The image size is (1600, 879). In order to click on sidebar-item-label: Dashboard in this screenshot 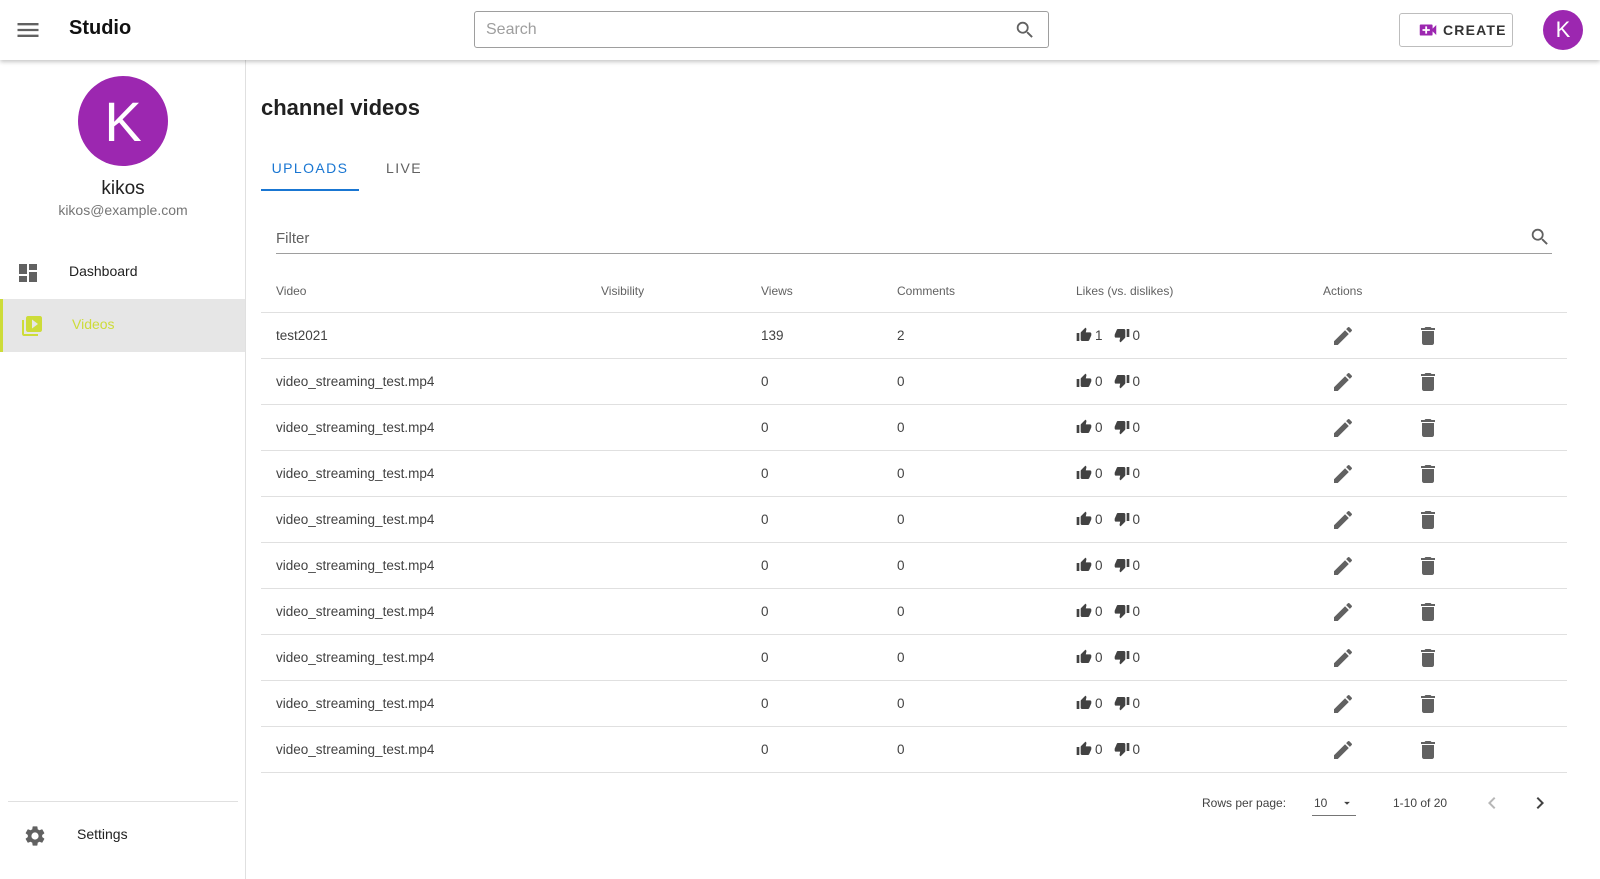, I will do `click(103, 271)`.